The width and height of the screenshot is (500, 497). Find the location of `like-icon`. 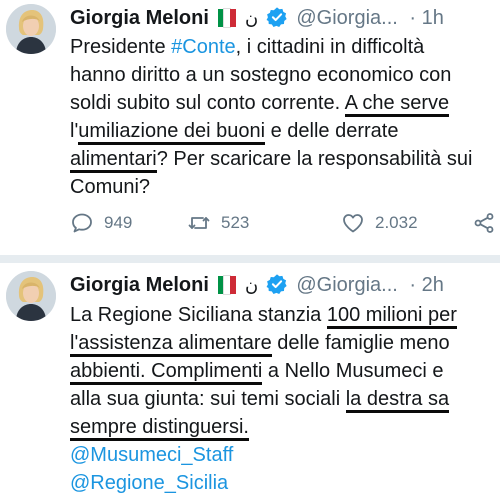

like-icon is located at coordinates (353, 223).